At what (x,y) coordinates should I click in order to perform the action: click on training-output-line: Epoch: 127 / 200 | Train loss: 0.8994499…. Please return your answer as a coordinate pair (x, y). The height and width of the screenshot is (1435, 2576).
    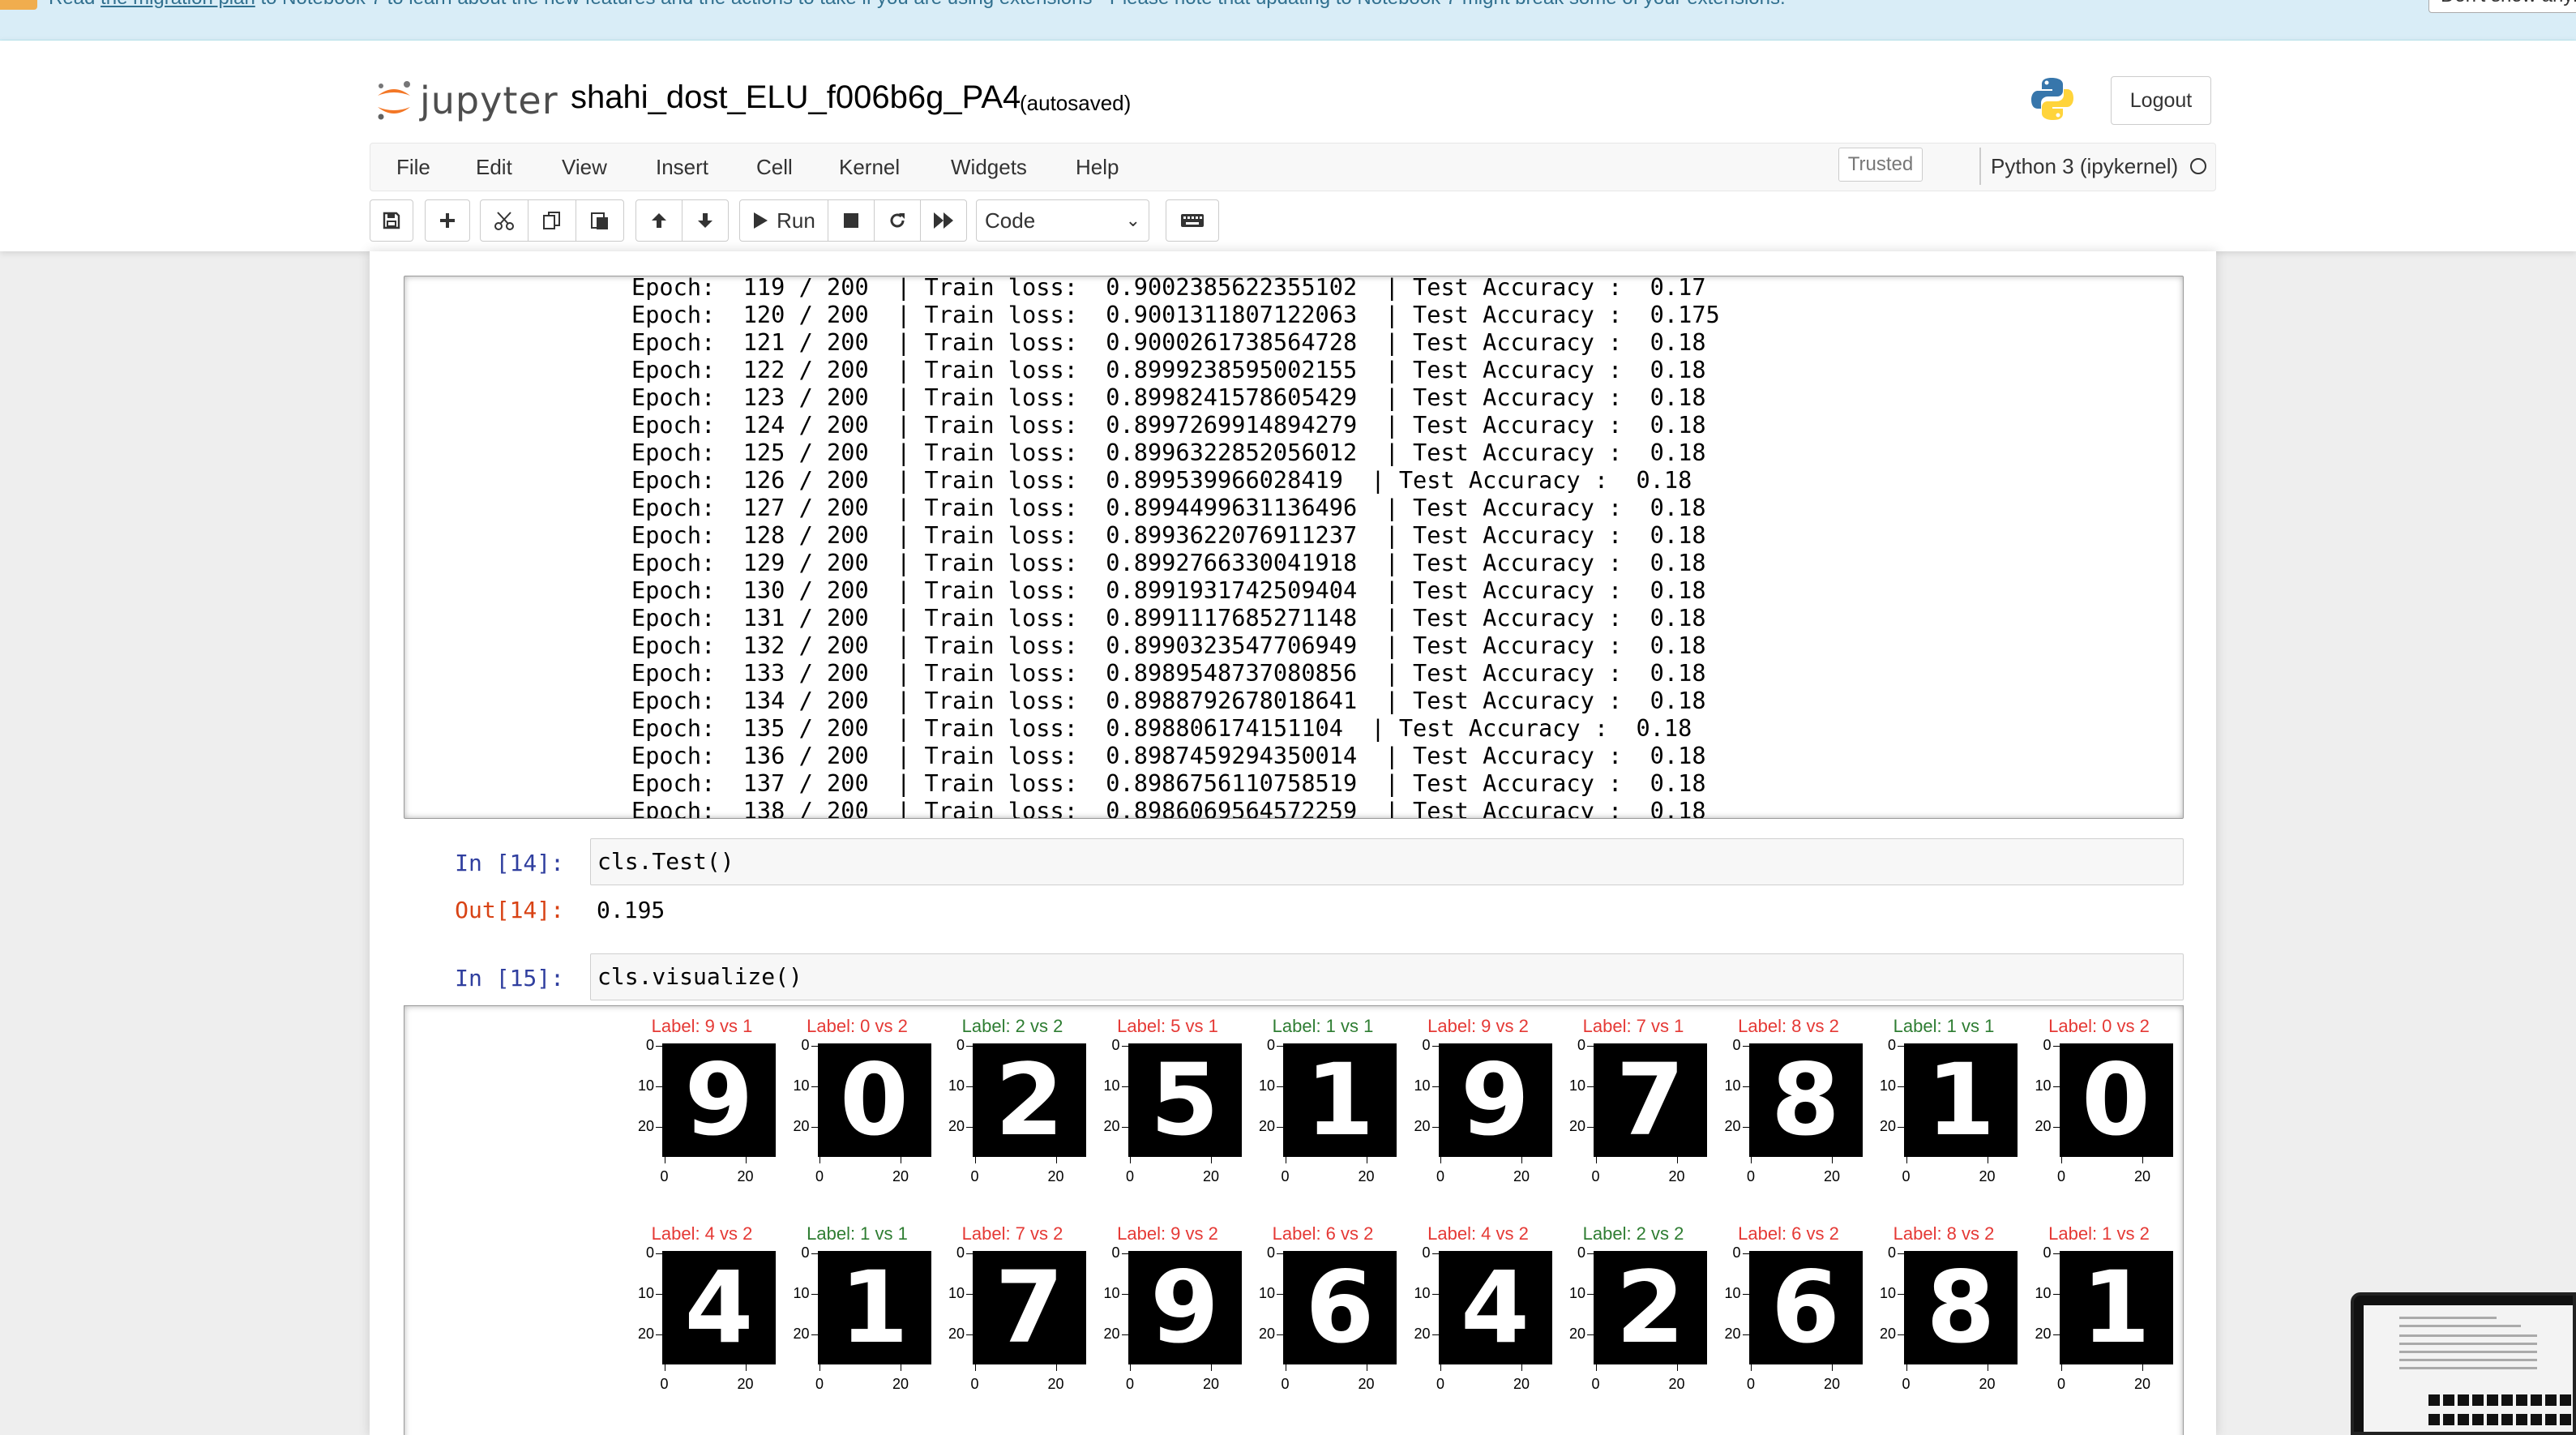
    Looking at the image, I should click on (1168, 508).